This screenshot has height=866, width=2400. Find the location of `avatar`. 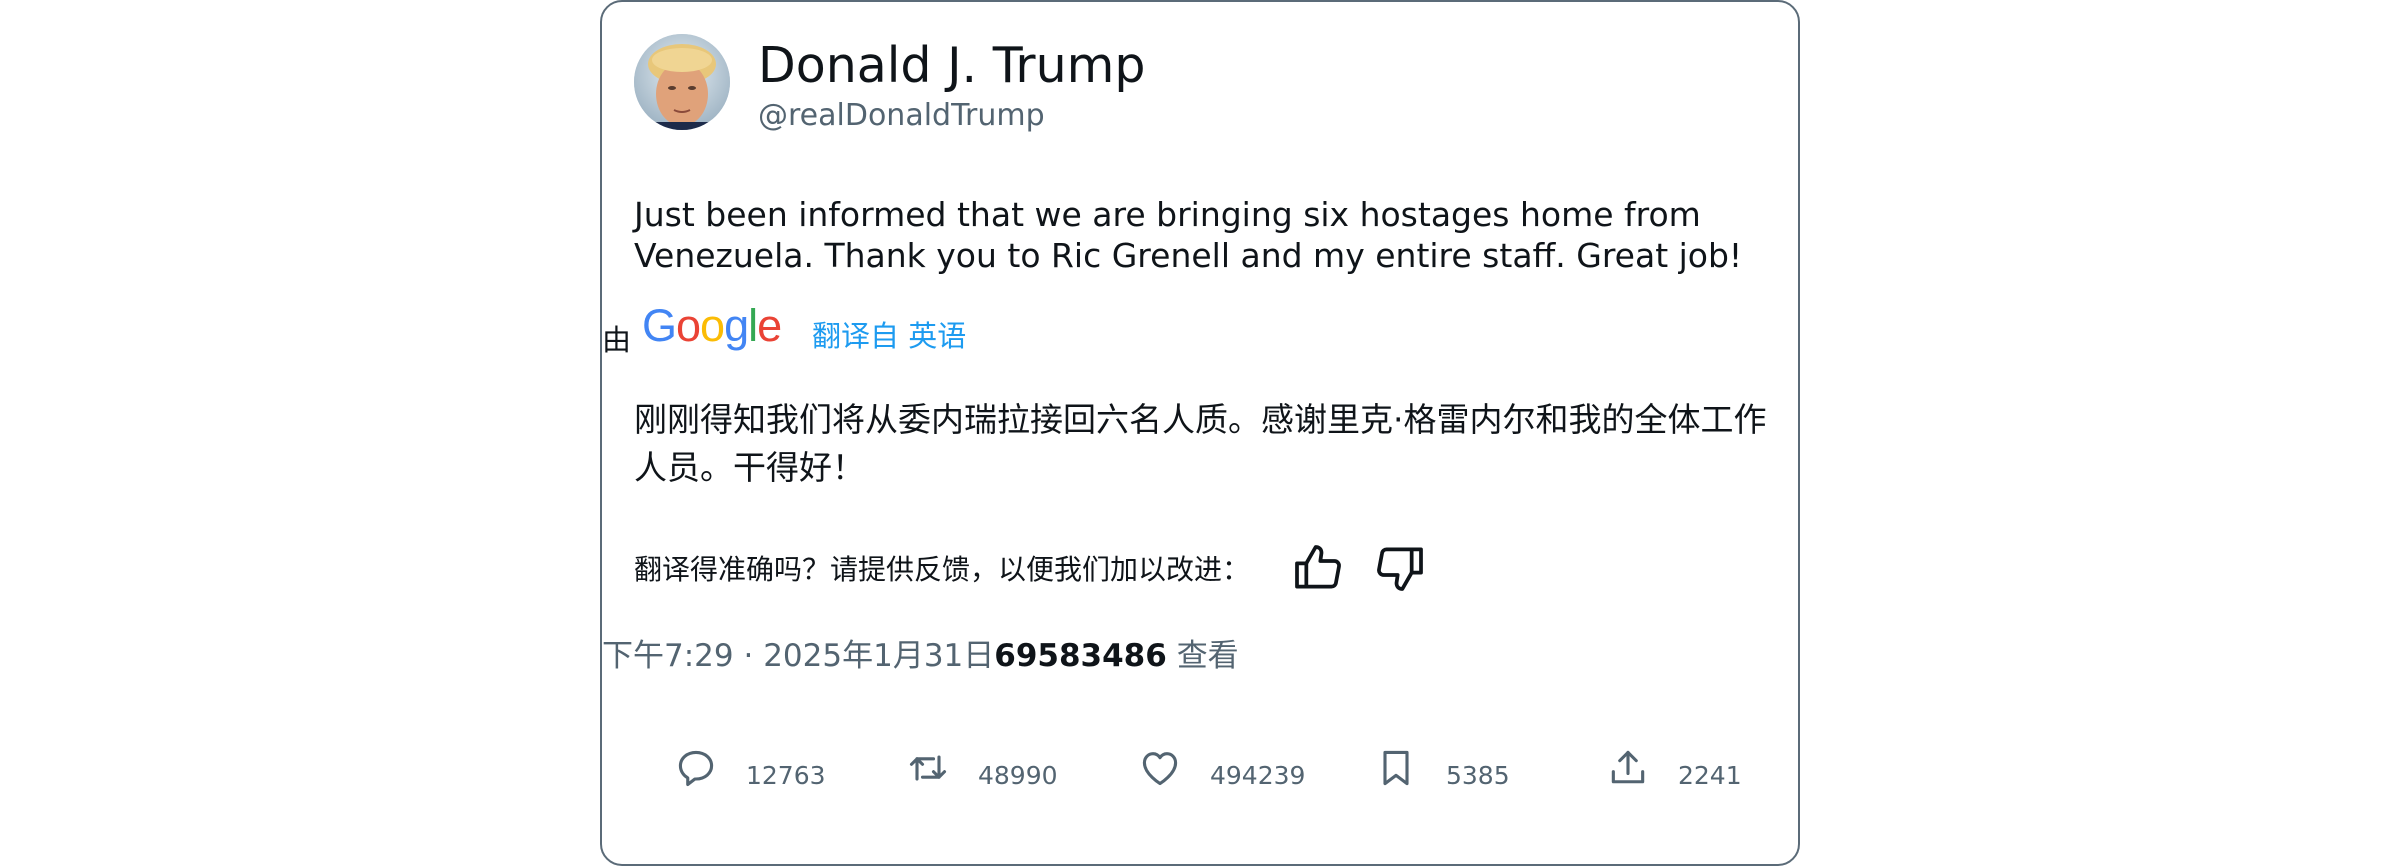

avatar is located at coordinates (682, 82).